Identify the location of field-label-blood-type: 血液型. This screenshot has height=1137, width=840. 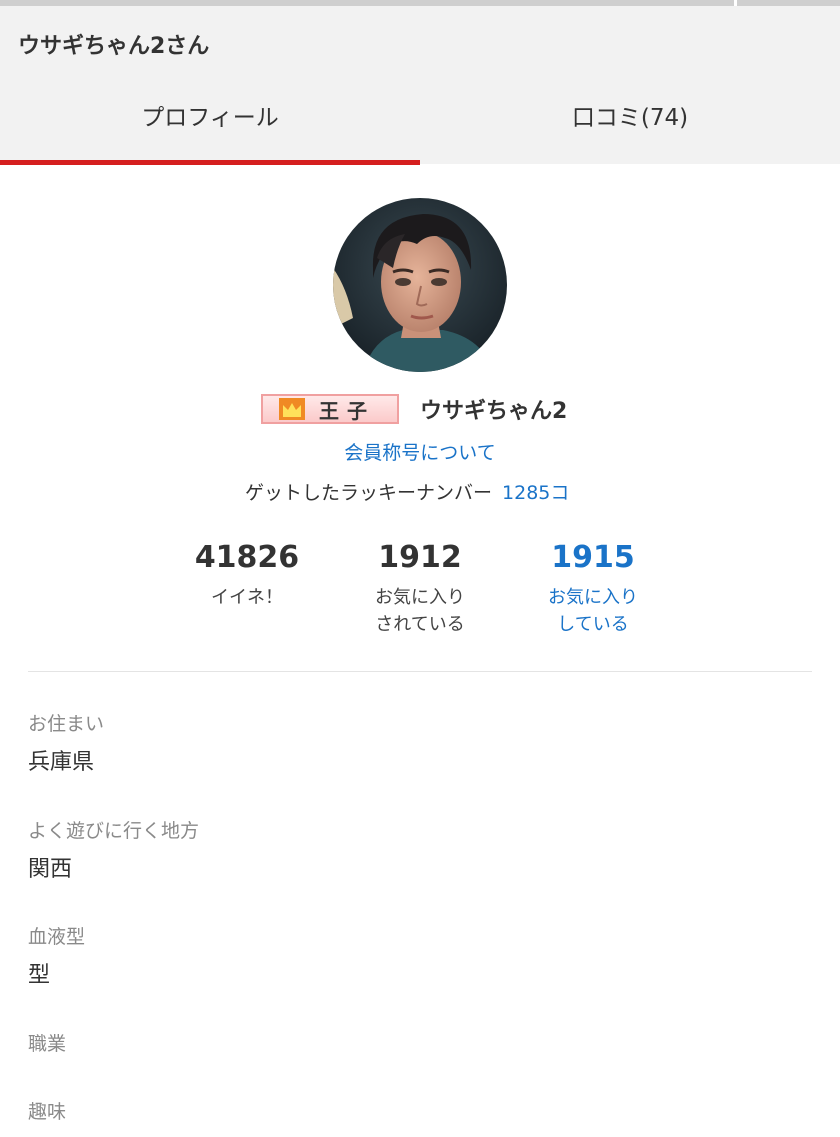
(57, 937).